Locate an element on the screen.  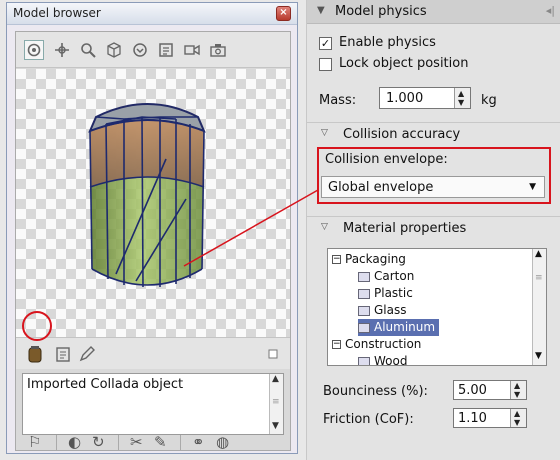
tree-node-label: Packaging is located at coordinates (375, 259).